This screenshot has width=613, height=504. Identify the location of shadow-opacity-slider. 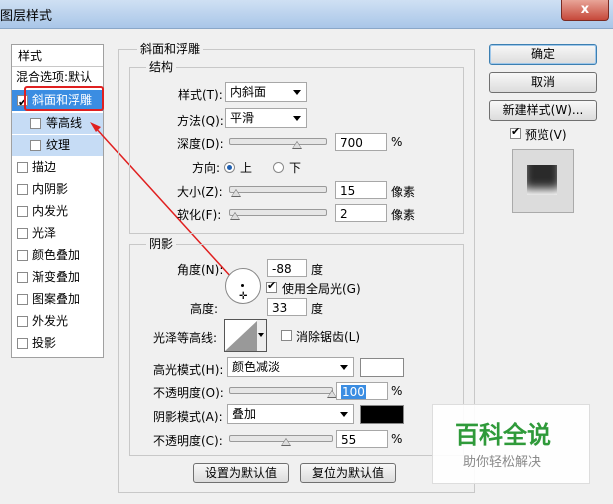
(281, 440).